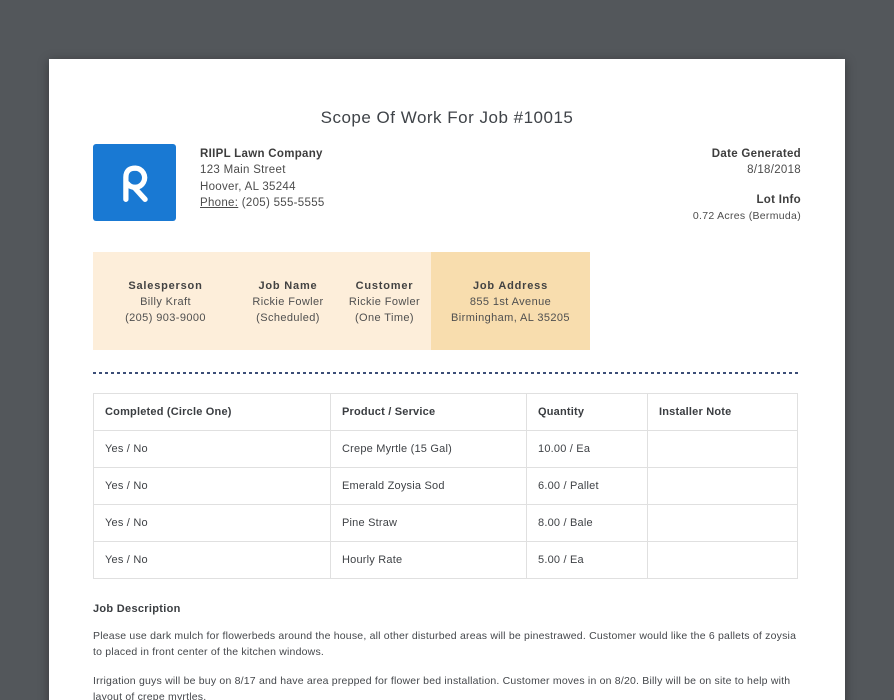  What do you see at coordinates (219, 202) in the screenshot?
I see `phone-label: Phone:` at bounding box center [219, 202].